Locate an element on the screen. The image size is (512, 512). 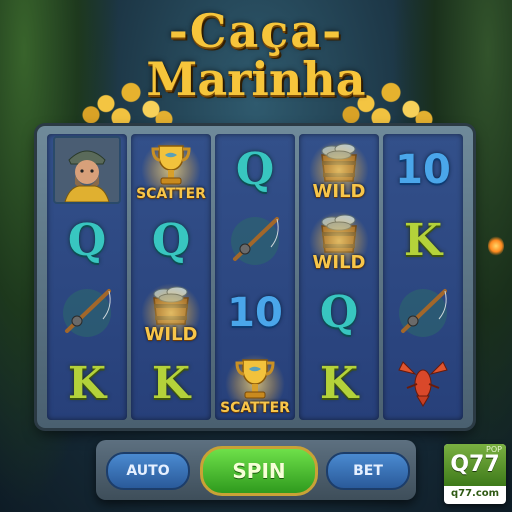
reel-4-cell-3: Q is located at coordinates (339, 313).